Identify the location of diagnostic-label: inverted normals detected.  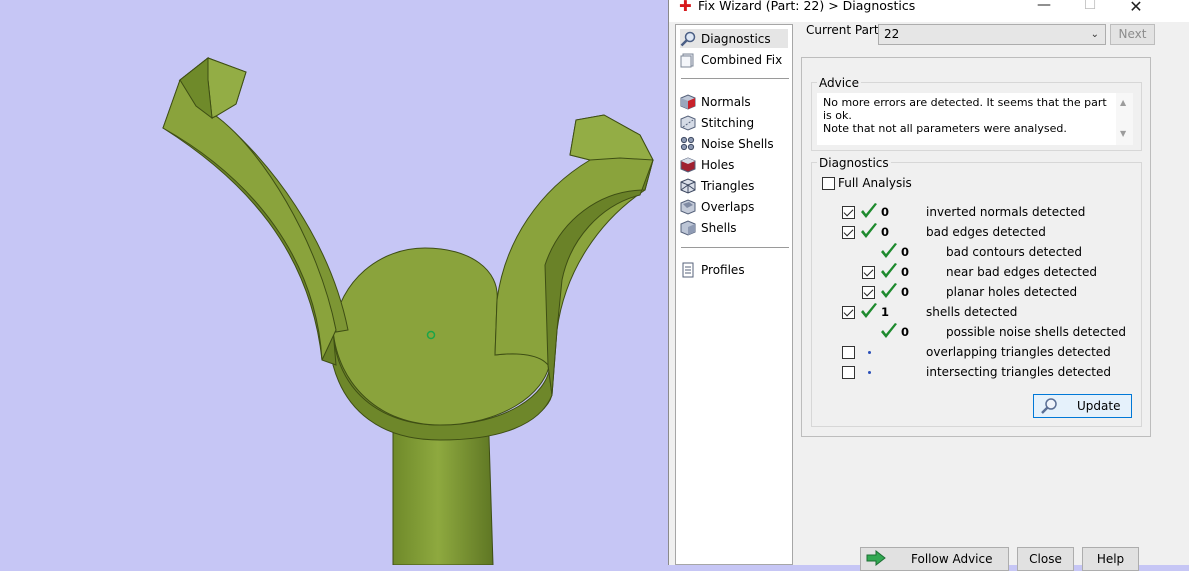
(1006, 212).